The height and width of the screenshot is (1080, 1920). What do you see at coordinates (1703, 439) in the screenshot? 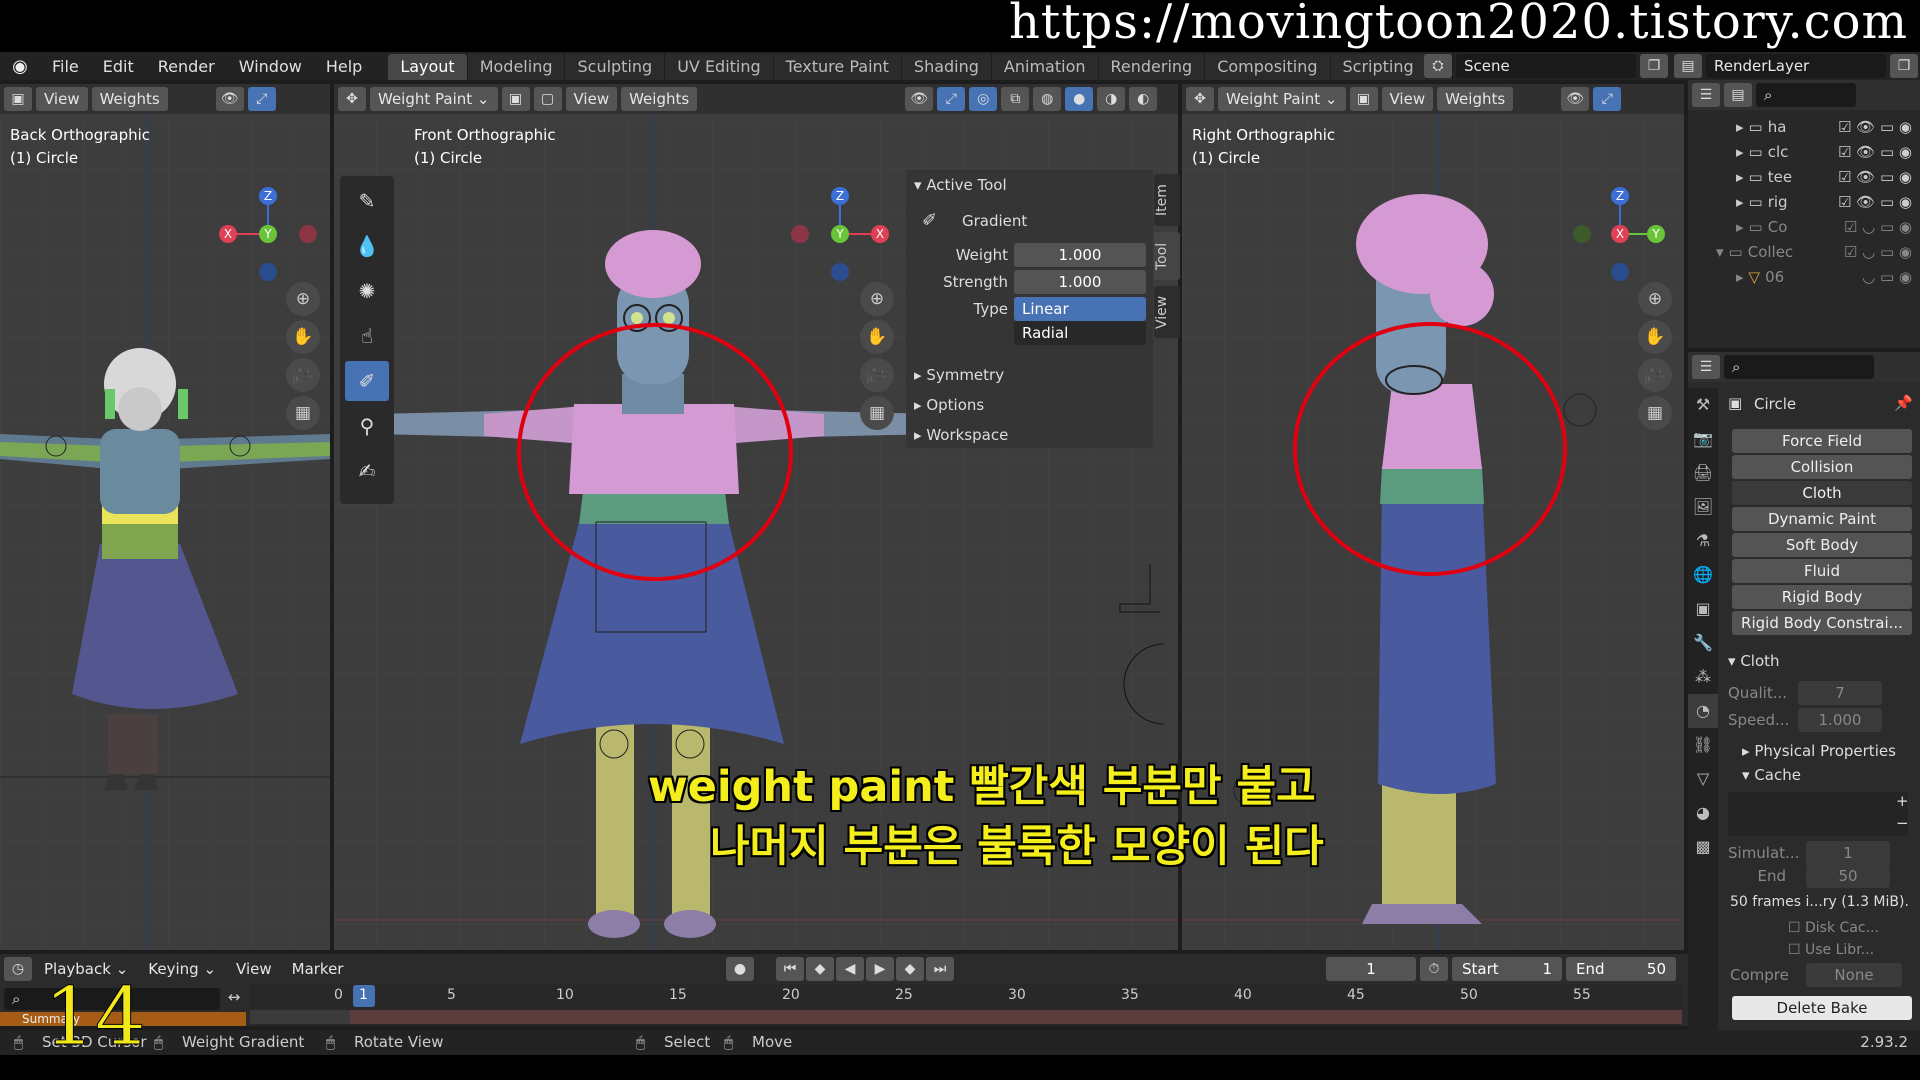
I see `render-tab-icon: 📷` at bounding box center [1703, 439].